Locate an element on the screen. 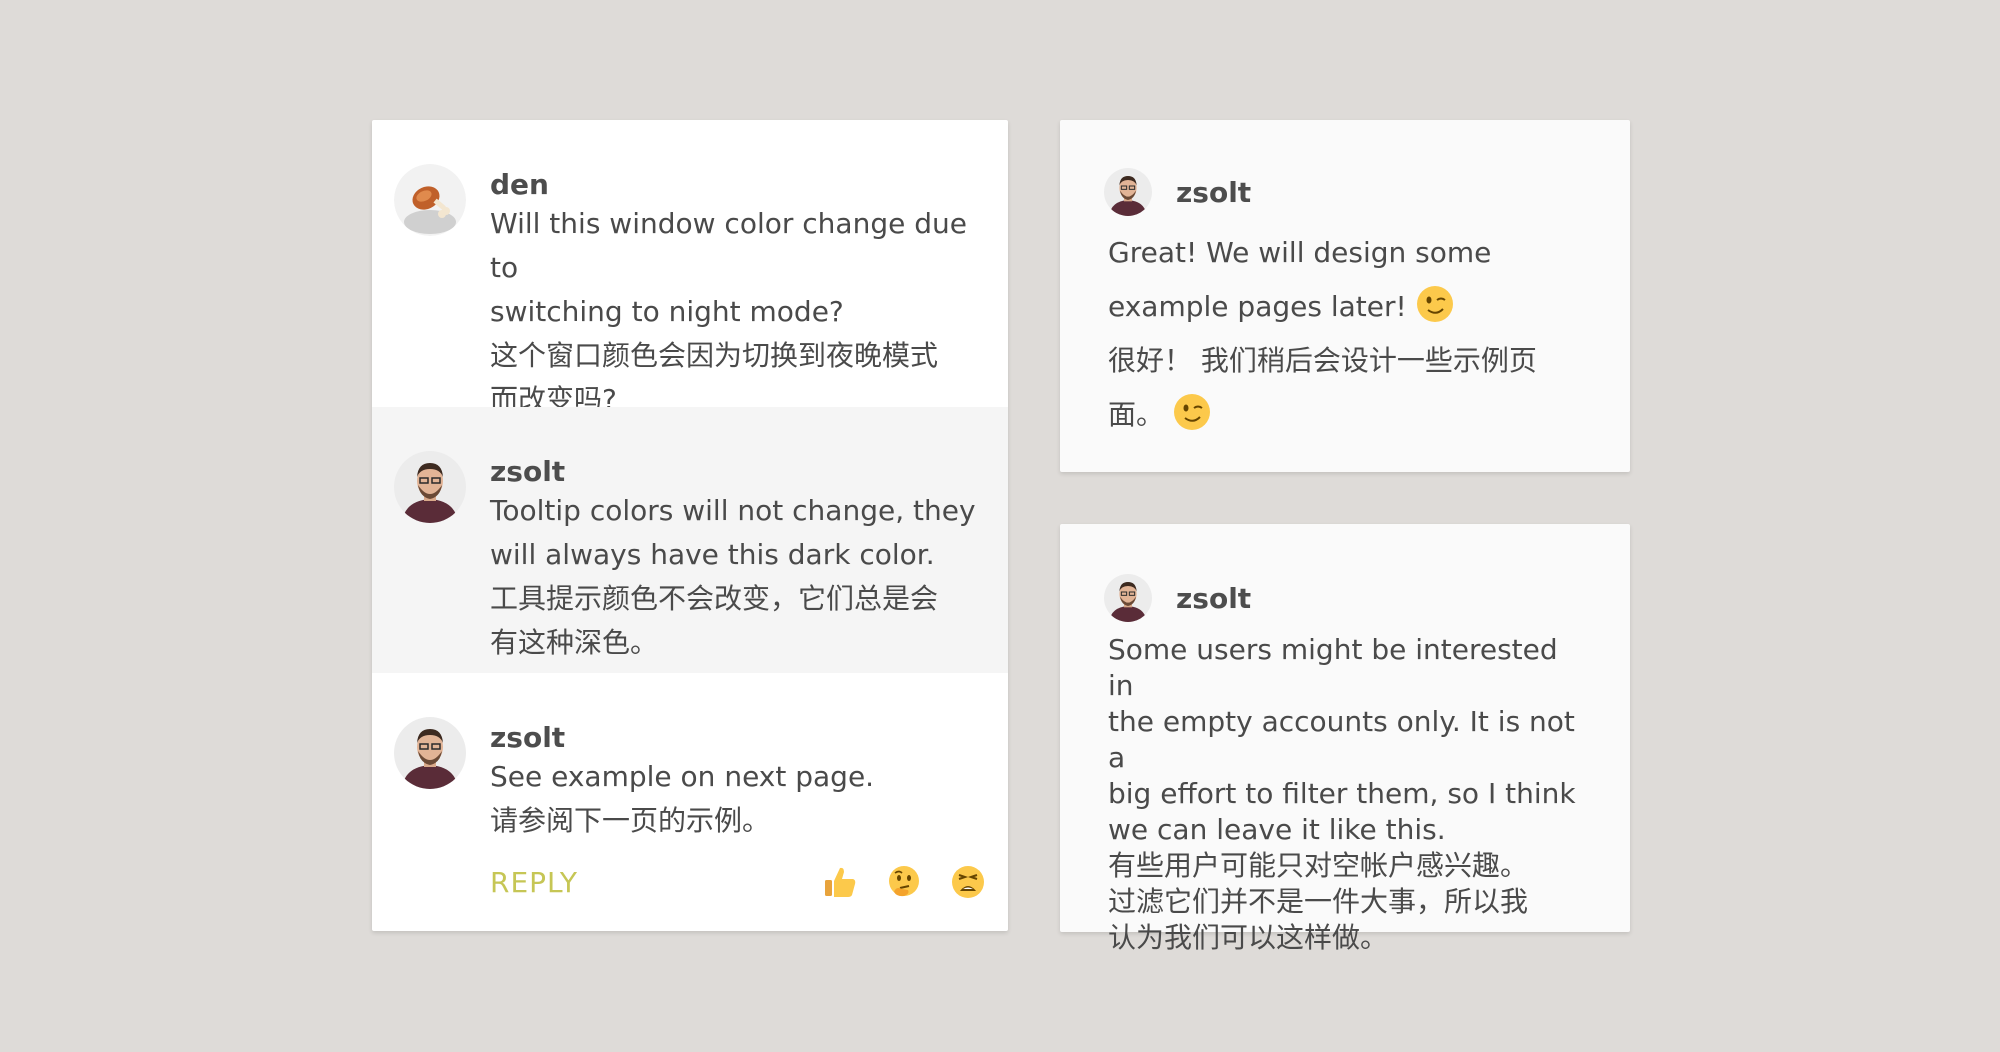  comment-line: 有些用户可能只对空帐户感兴趣。 is located at coordinates (1318, 865).